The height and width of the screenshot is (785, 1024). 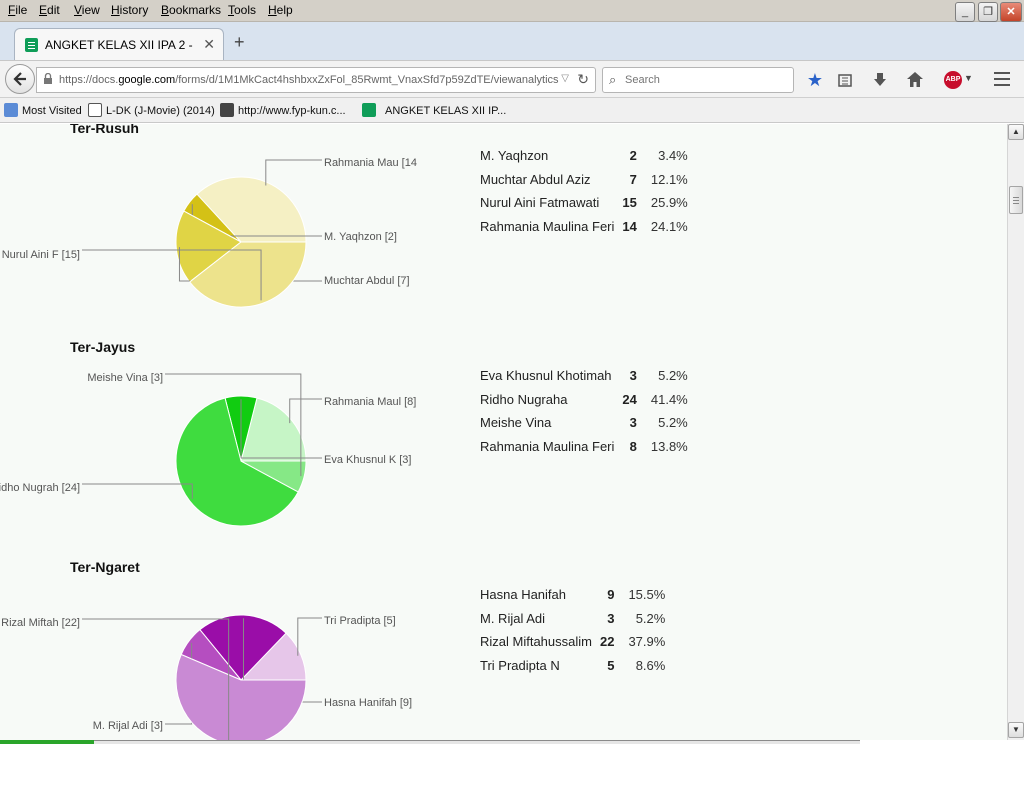 What do you see at coordinates (583, 79) in the screenshot?
I see `reload-icon: ↻` at bounding box center [583, 79].